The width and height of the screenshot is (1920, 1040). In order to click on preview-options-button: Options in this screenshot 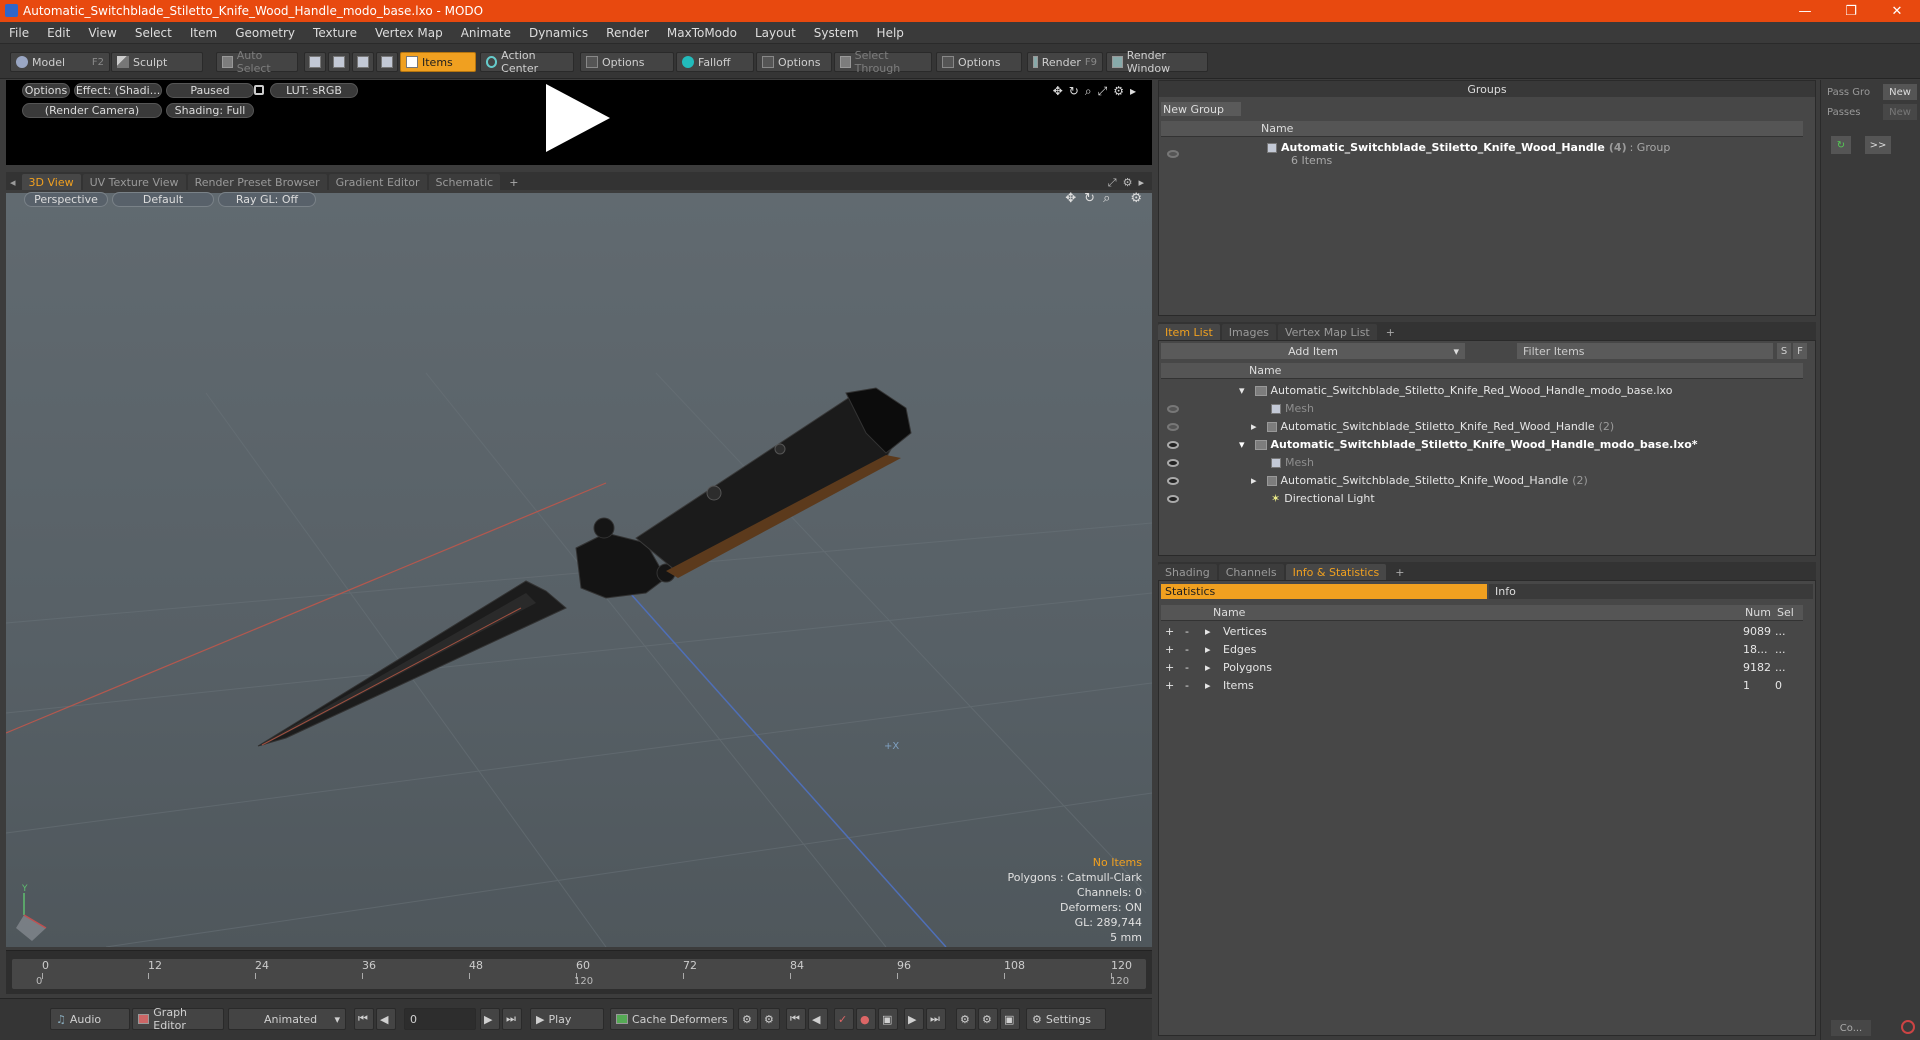, I will do `click(46, 90)`.